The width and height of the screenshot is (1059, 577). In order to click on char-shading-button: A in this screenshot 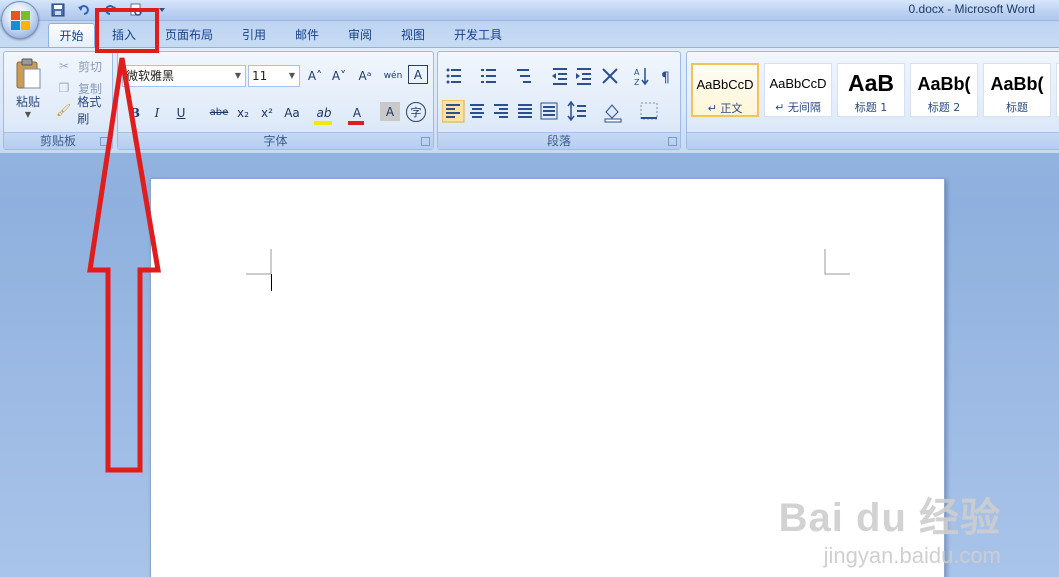, I will do `click(390, 111)`.